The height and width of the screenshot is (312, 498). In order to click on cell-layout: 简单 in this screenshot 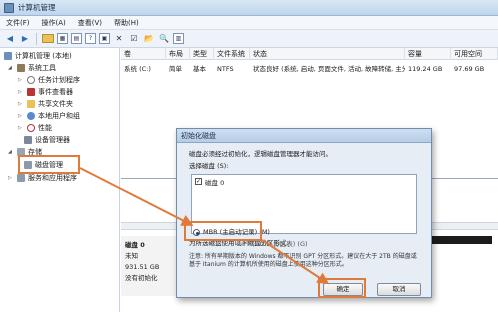, I will do `click(175, 69)`.